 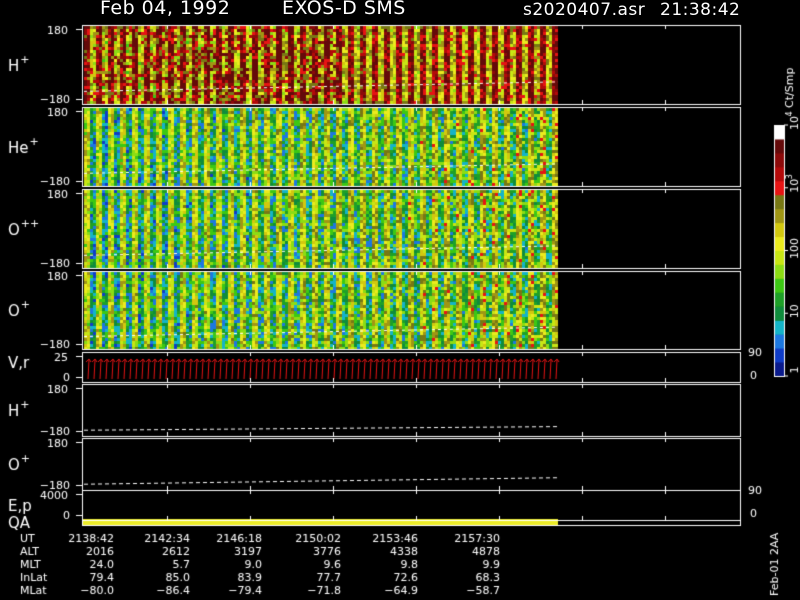 What do you see at coordinates (584, 10) in the screenshot?
I see `file-name: s2020407.asr` at bounding box center [584, 10].